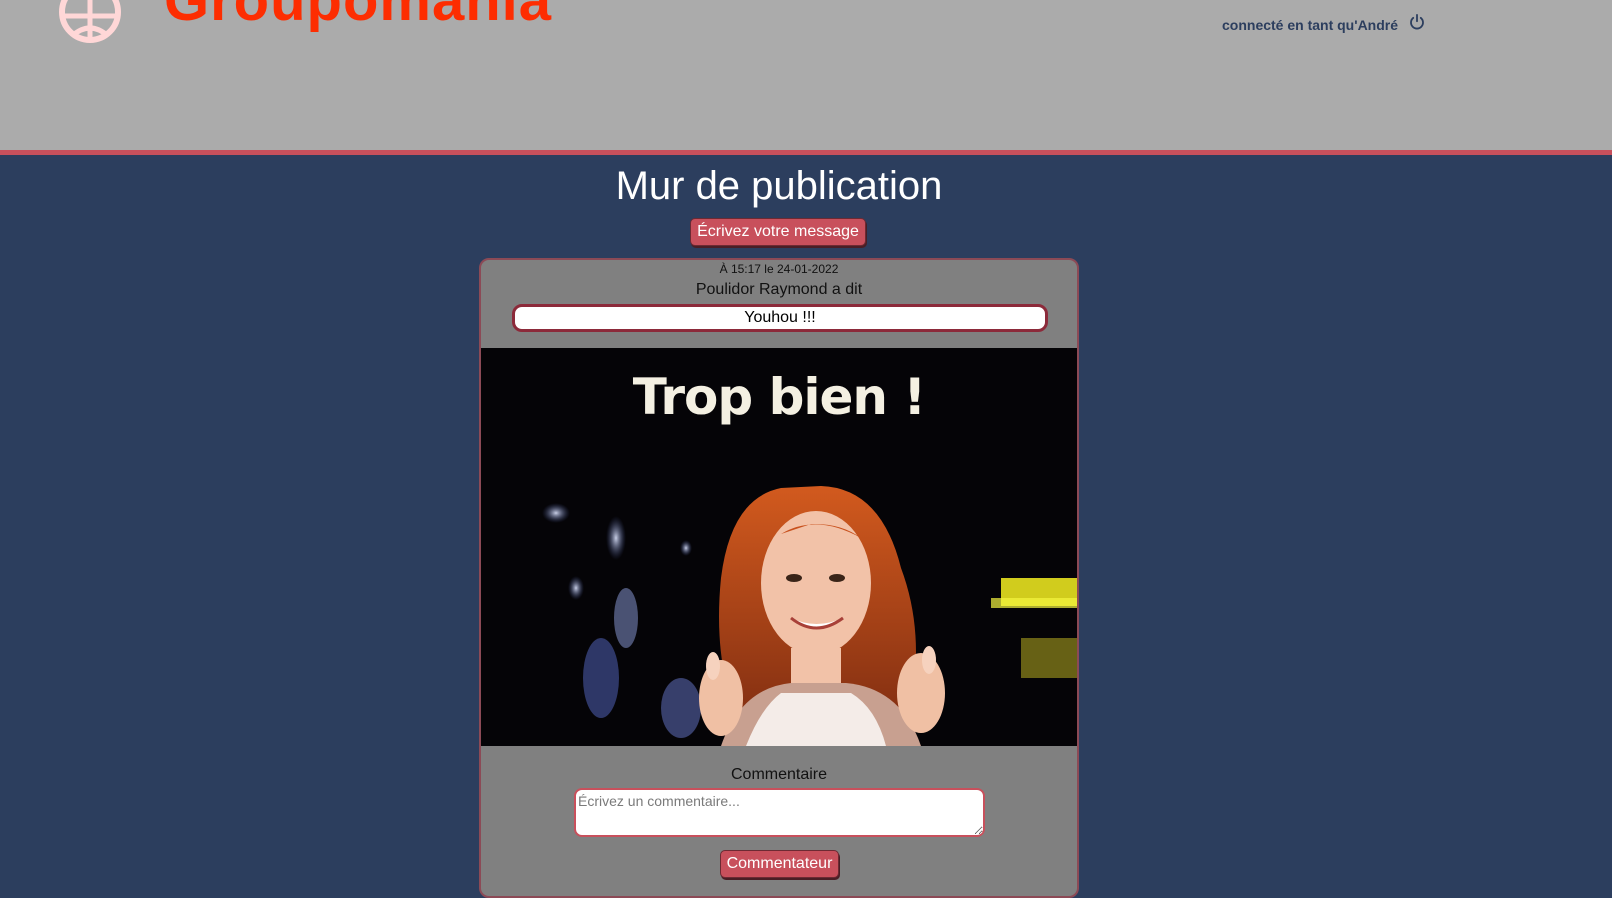 Image resolution: width=1612 pixels, height=898 pixels. What do you see at coordinates (1417, 22) in the screenshot?
I see `power-icon` at bounding box center [1417, 22].